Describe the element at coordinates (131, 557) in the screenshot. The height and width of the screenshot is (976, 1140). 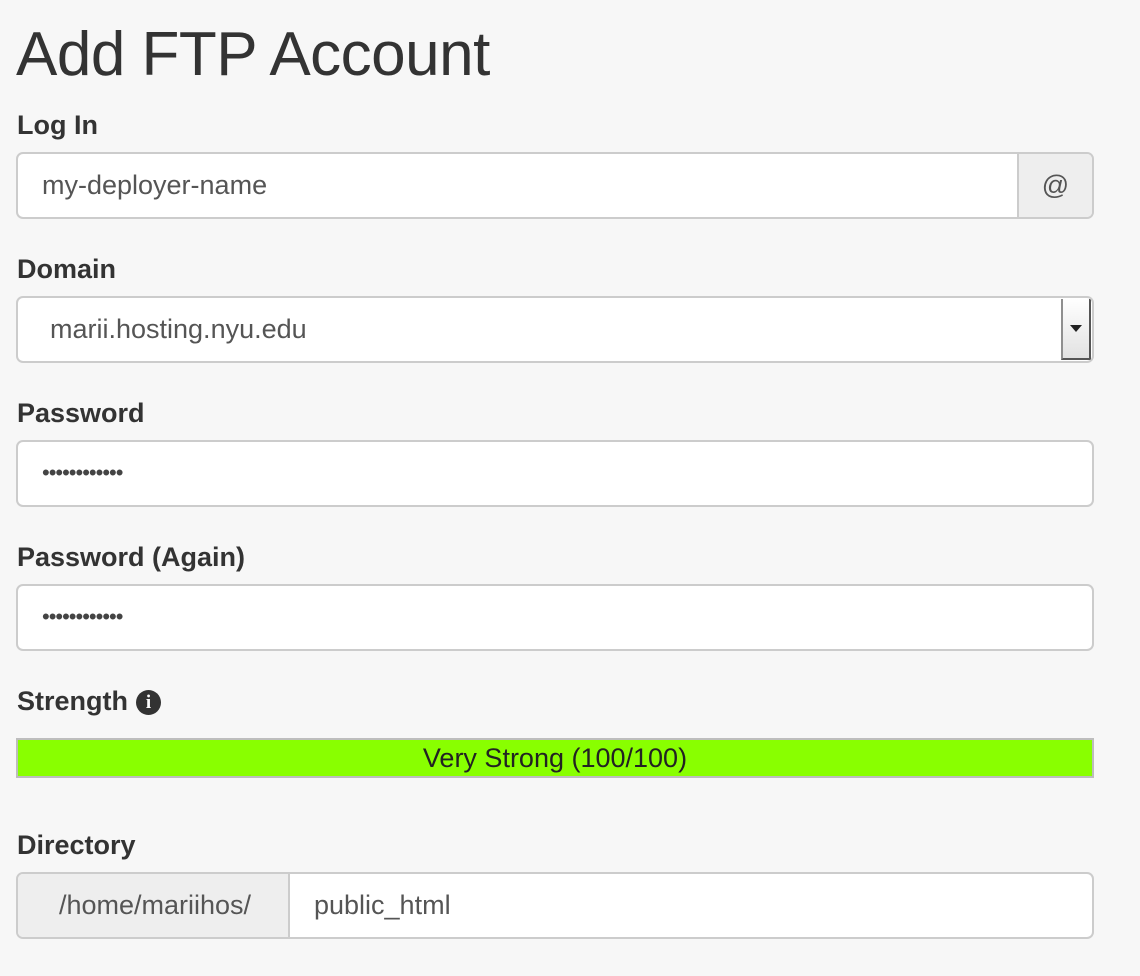
I see `password-again-label: Password (Again)` at that location.